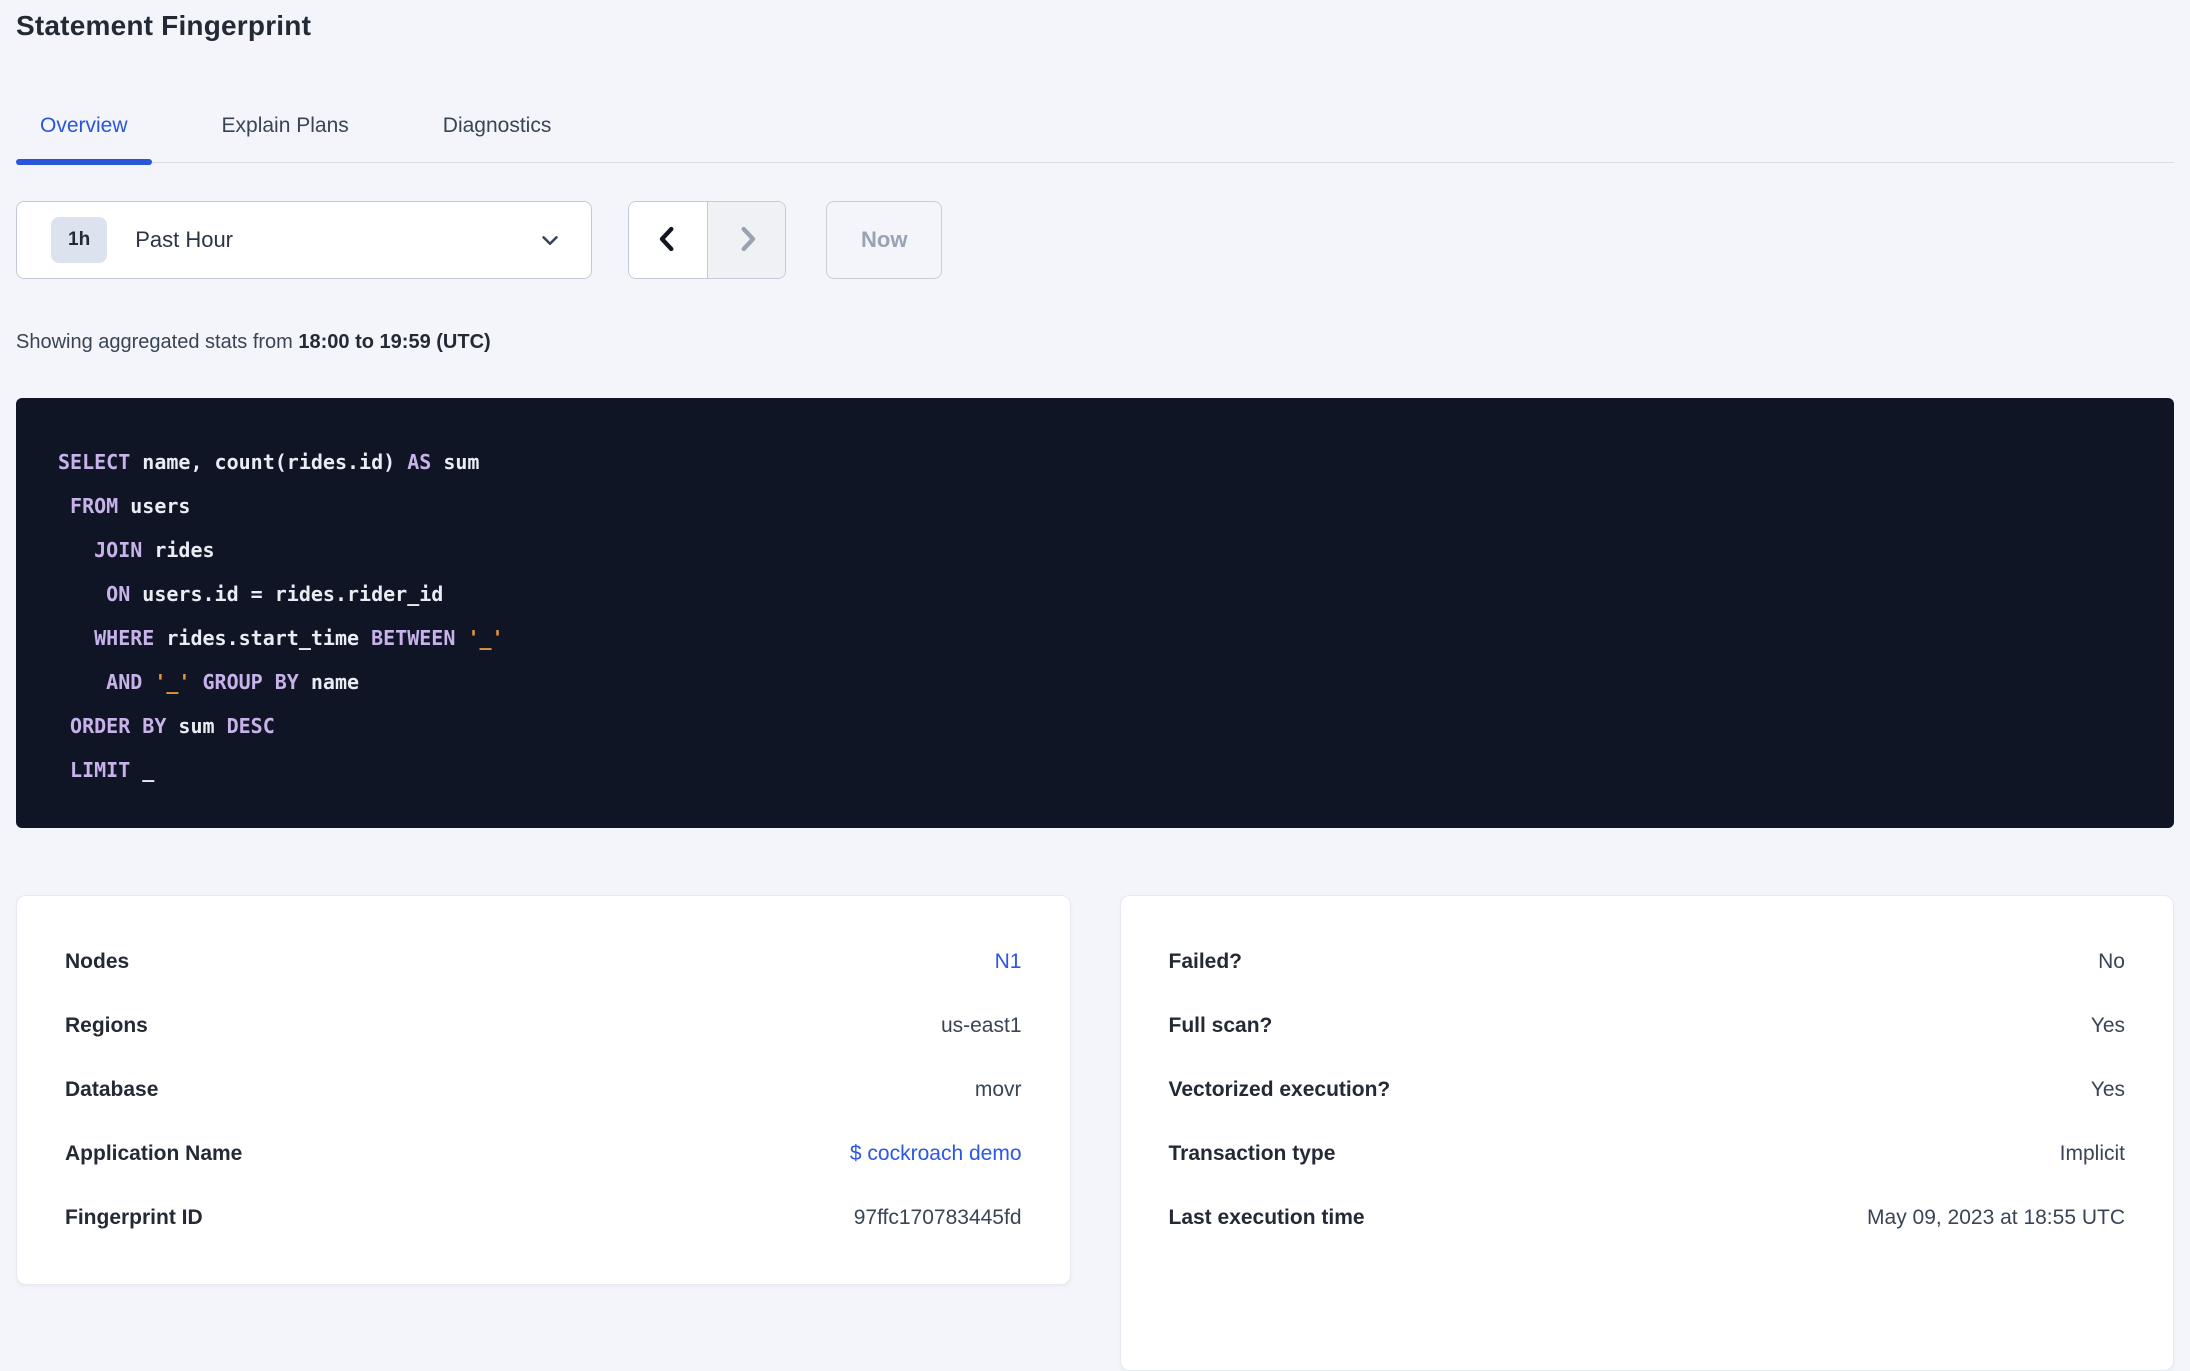 This screenshot has height=1371, width=2190. What do you see at coordinates (1008, 962) in the screenshot?
I see `detail-value-link: N1` at bounding box center [1008, 962].